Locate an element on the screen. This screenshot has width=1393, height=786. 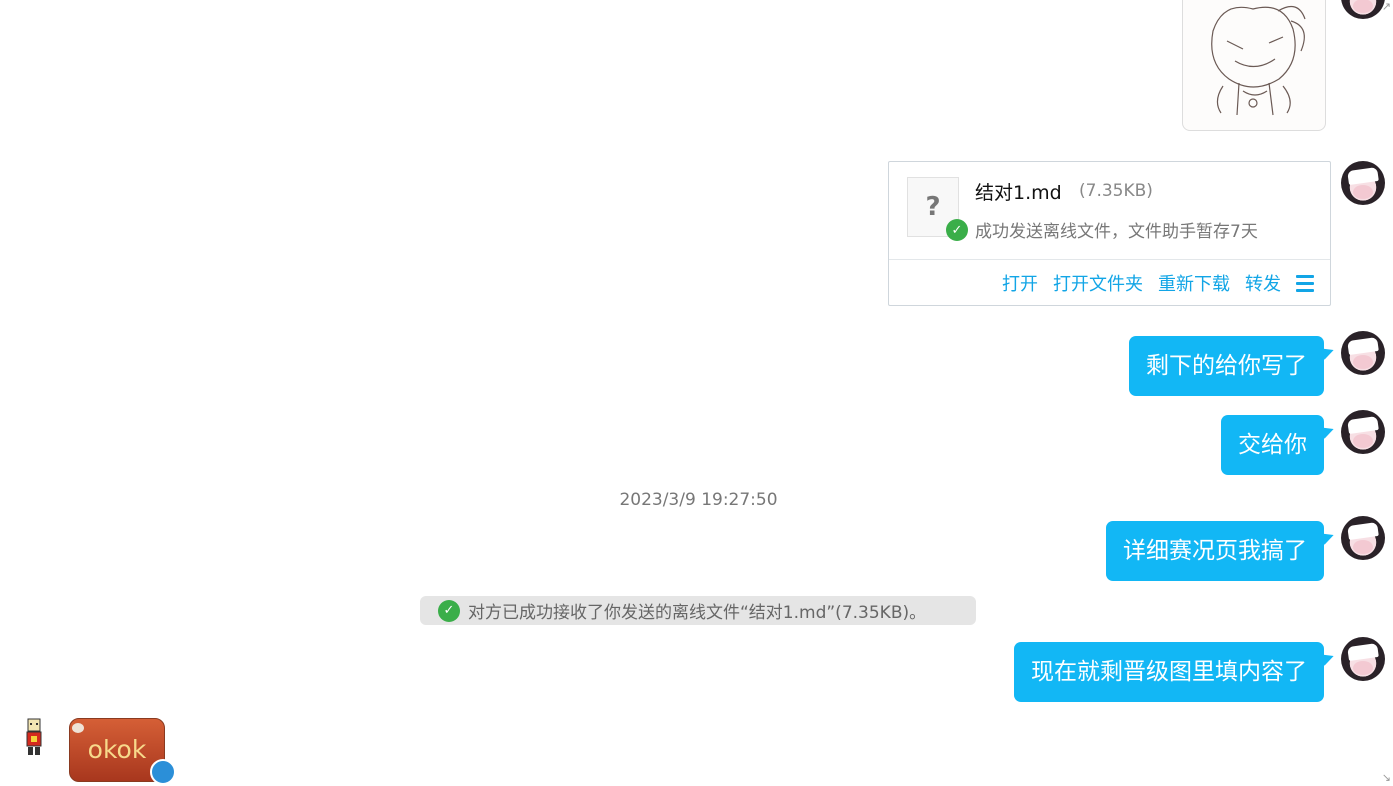
menu-icon is located at coordinates (1305, 283).